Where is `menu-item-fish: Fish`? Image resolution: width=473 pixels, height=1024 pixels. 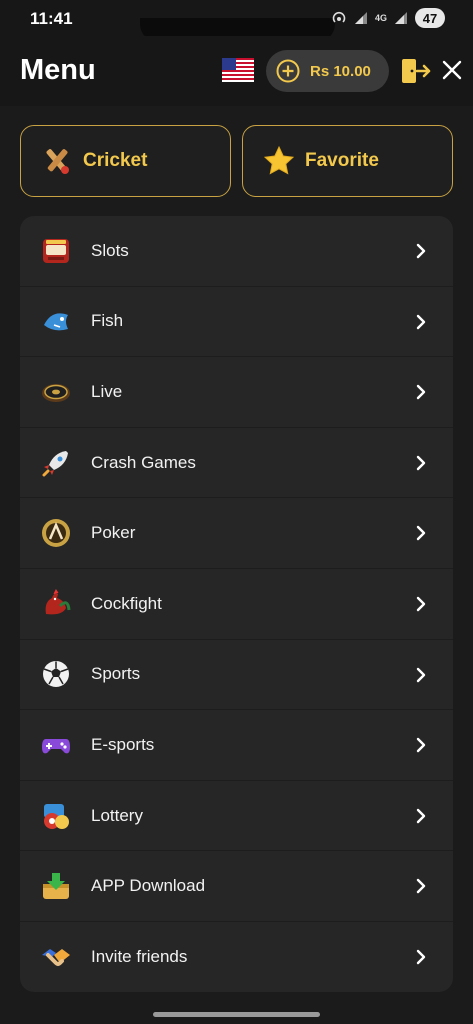 menu-item-fish: Fish is located at coordinates (236, 322).